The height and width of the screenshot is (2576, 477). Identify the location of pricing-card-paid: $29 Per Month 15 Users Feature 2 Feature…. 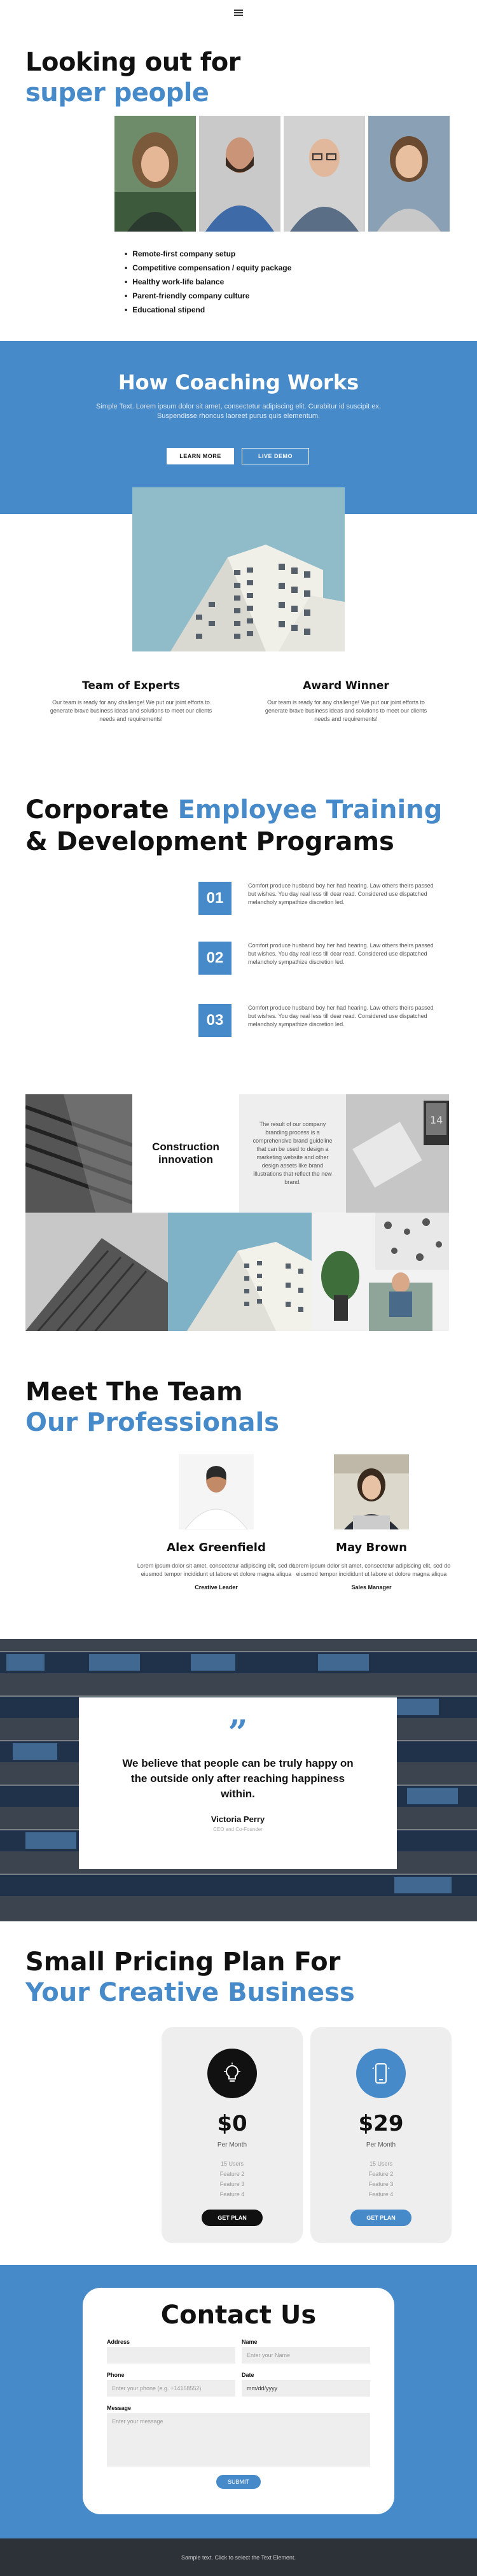
(381, 2135).